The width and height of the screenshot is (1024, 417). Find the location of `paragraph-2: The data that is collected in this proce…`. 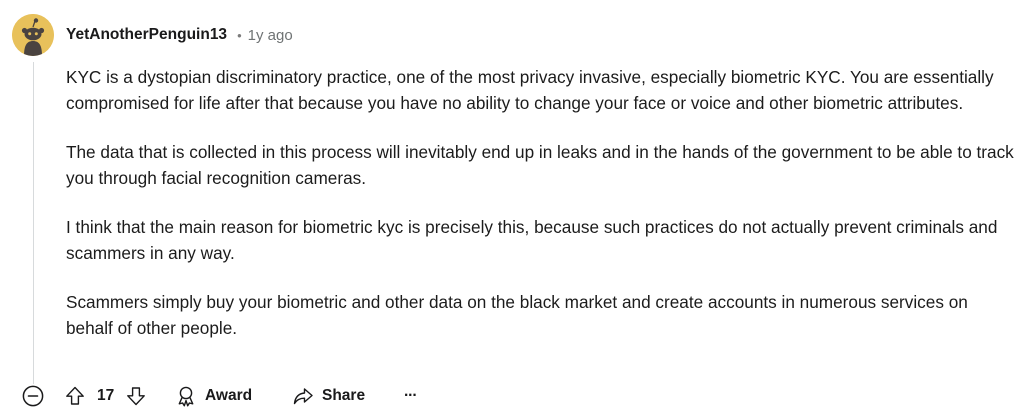

paragraph-2: The data that is collected in this proce… is located at coordinates (540, 165).